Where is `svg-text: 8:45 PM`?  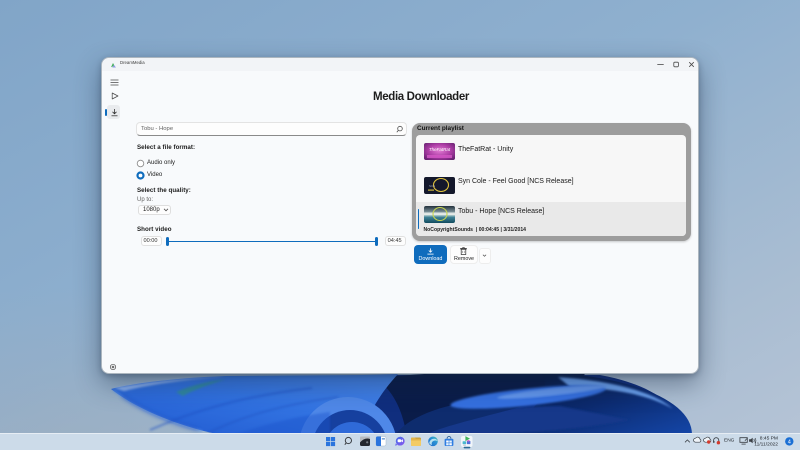
svg-text: 8:45 PM is located at coordinates (769, 439).